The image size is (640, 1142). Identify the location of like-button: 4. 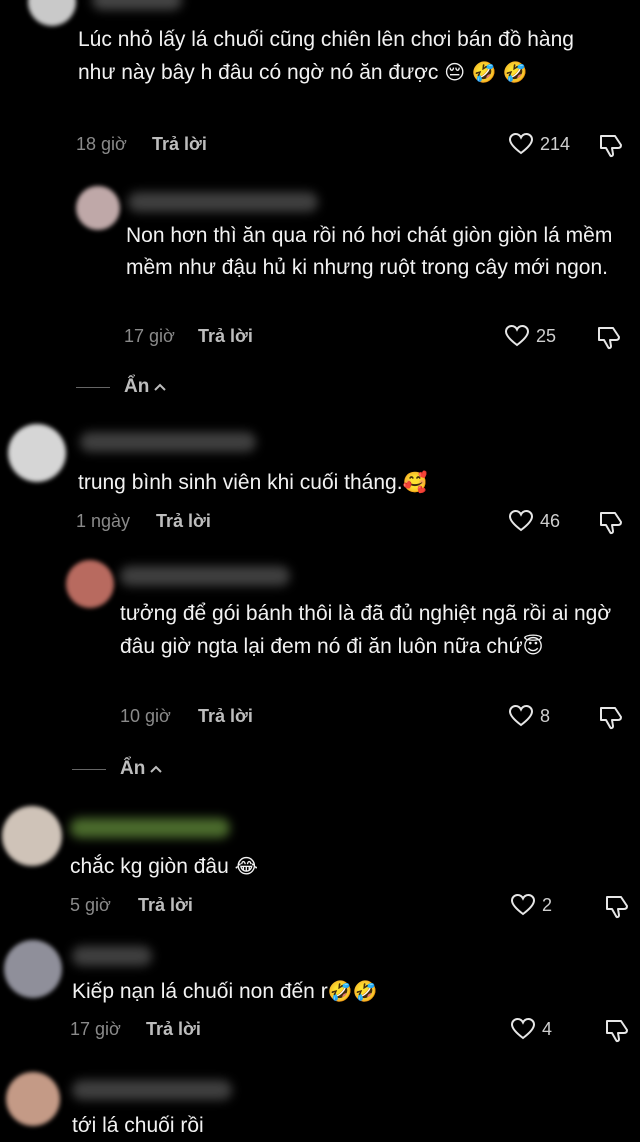
(531, 1029).